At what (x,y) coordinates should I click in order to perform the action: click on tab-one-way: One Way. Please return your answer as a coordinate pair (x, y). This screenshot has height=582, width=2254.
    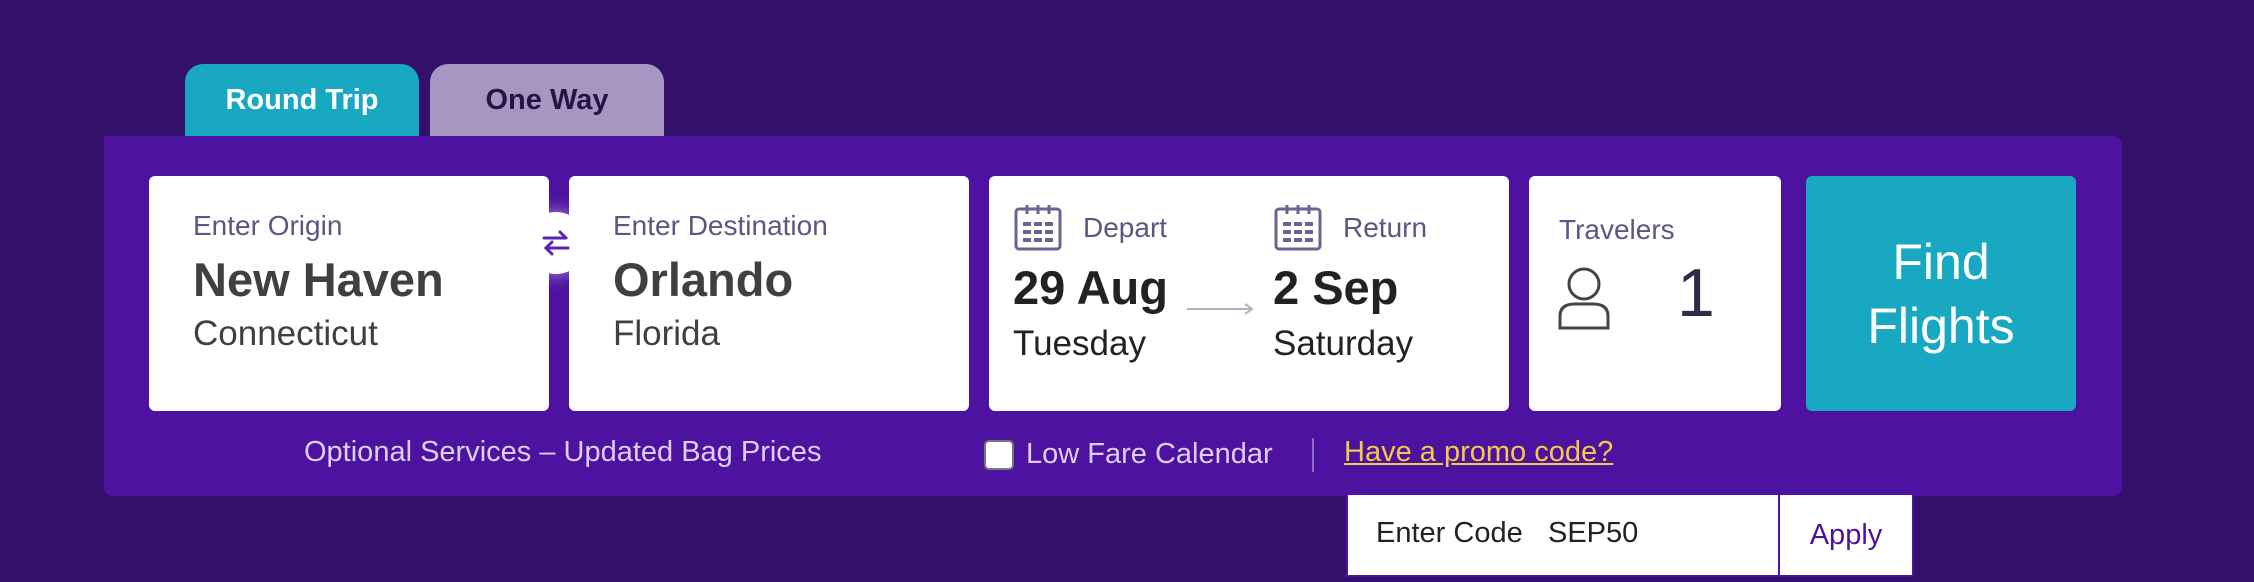
    Looking at the image, I should click on (547, 100).